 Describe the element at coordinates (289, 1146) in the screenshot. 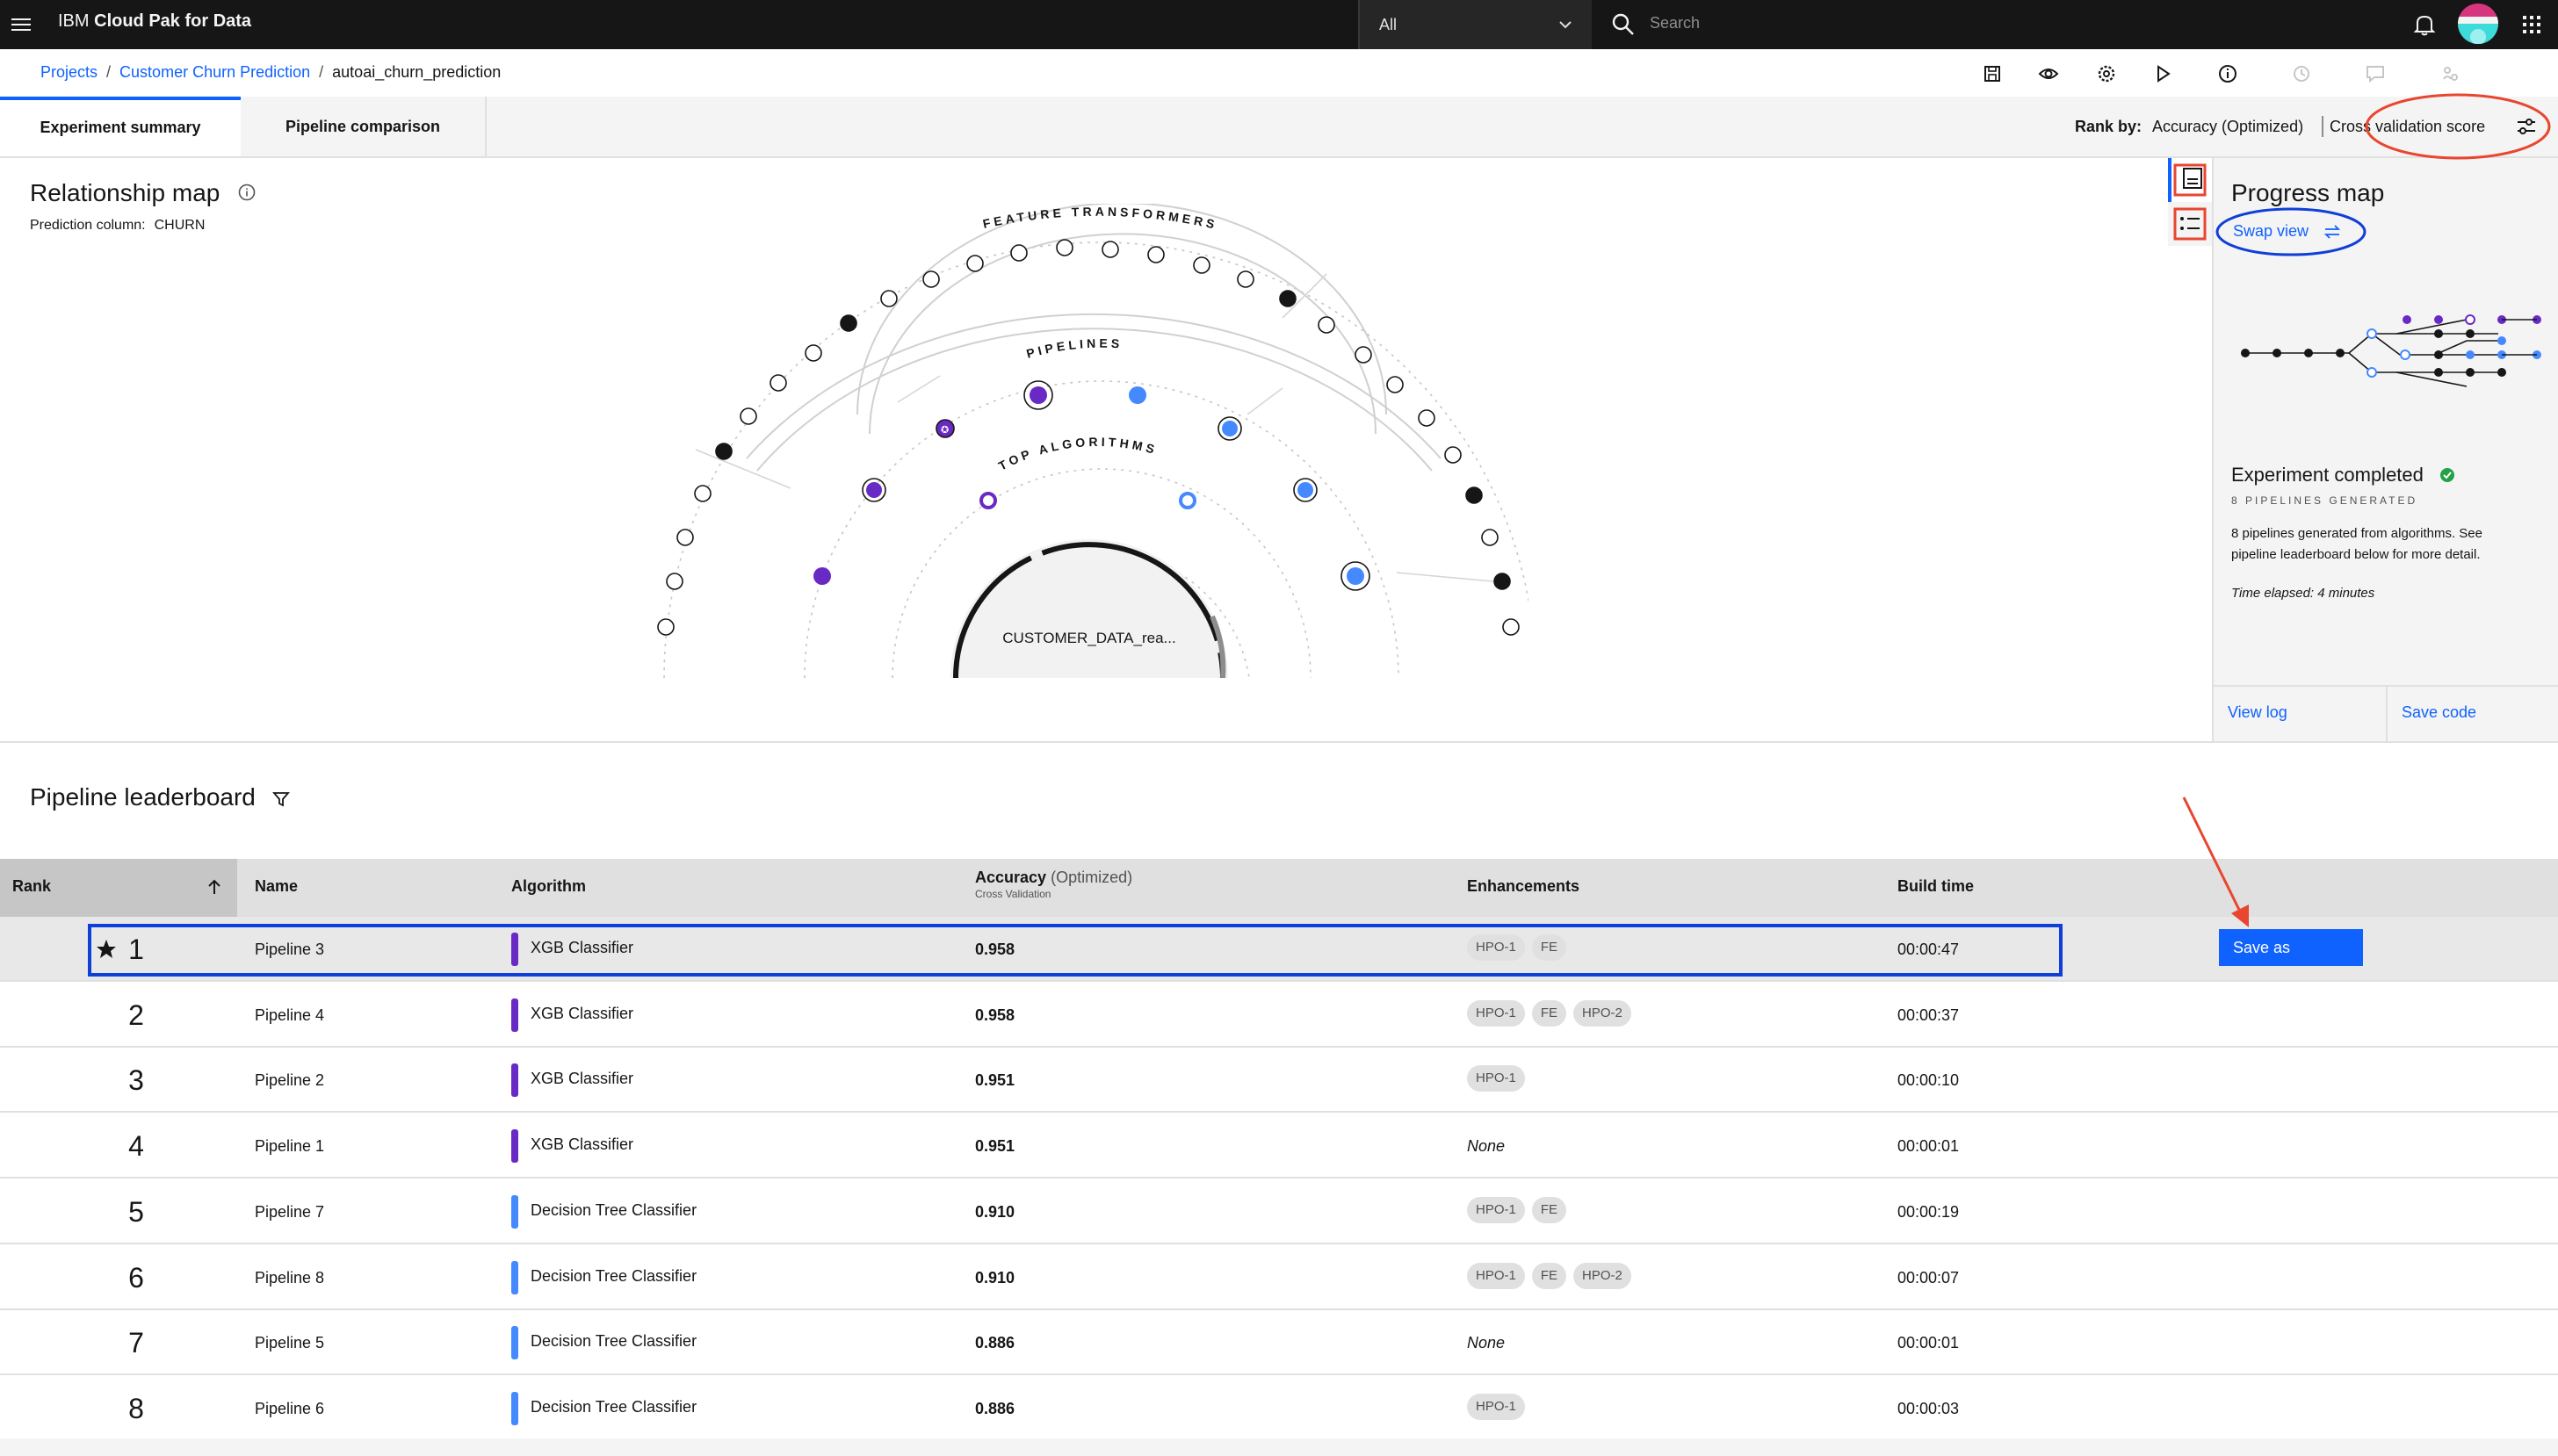

I see `pipeline-name-cell: Pipeline 1` at that location.